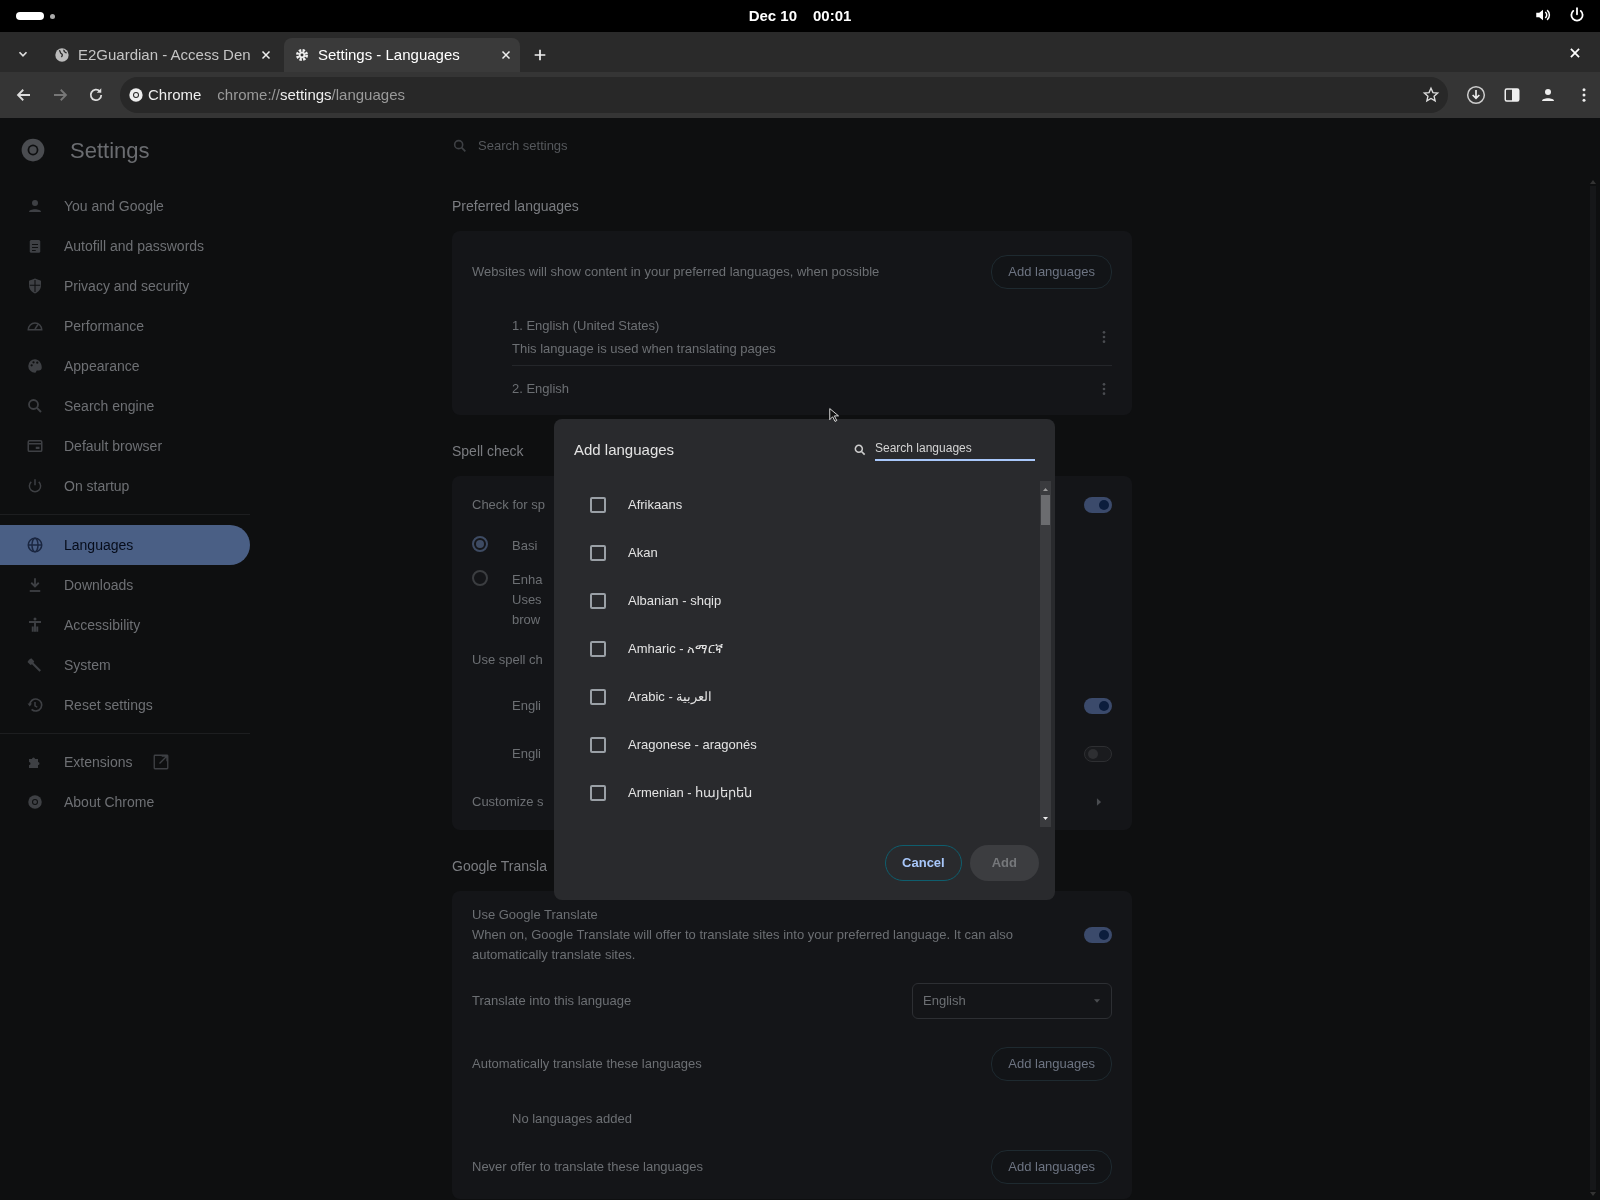 The height and width of the screenshot is (1200, 1600). What do you see at coordinates (676, 649) in the screenshot?
I see `language-option: Amharic - አማርኛ` at bounding box center [676, 649].